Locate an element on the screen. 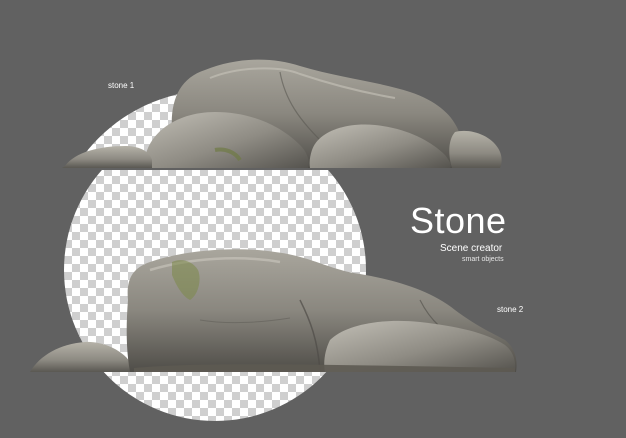  stone-1-label: stone 1 is located at coordinates (121, 85).